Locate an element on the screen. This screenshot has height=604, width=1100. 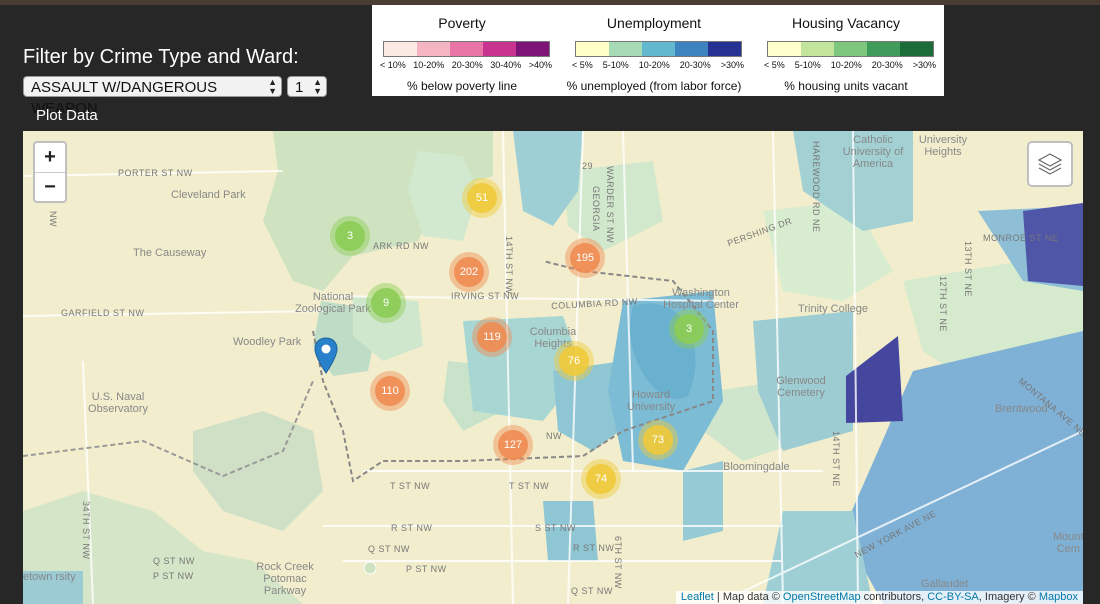
street-label: 6TH ST NW is located at coordinates (618, 562).